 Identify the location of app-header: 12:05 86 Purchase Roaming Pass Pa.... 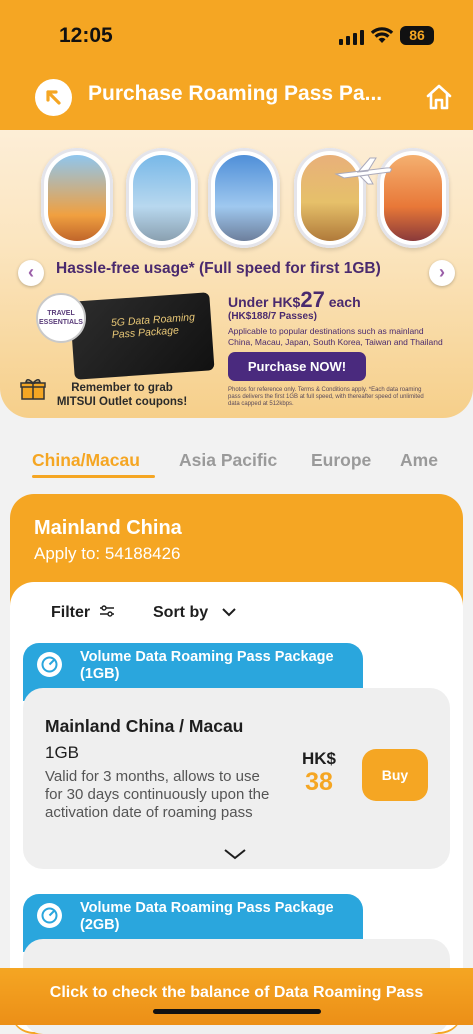
(236, 65).